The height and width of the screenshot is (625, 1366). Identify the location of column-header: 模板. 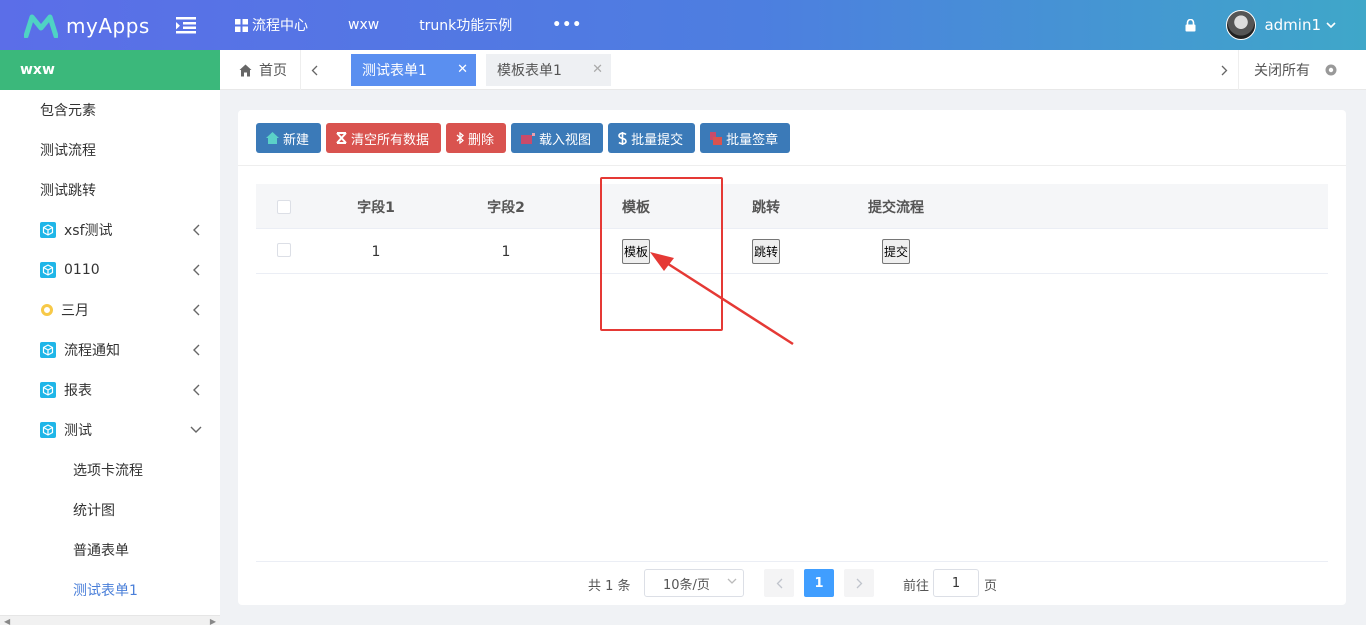
(636, 206).